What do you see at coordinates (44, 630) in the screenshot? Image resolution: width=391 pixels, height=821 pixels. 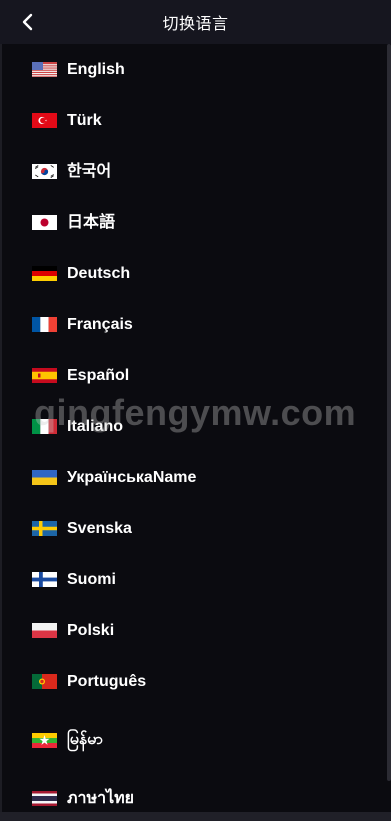 I see `poland-flag-icon` at bounding box center [44, 630].